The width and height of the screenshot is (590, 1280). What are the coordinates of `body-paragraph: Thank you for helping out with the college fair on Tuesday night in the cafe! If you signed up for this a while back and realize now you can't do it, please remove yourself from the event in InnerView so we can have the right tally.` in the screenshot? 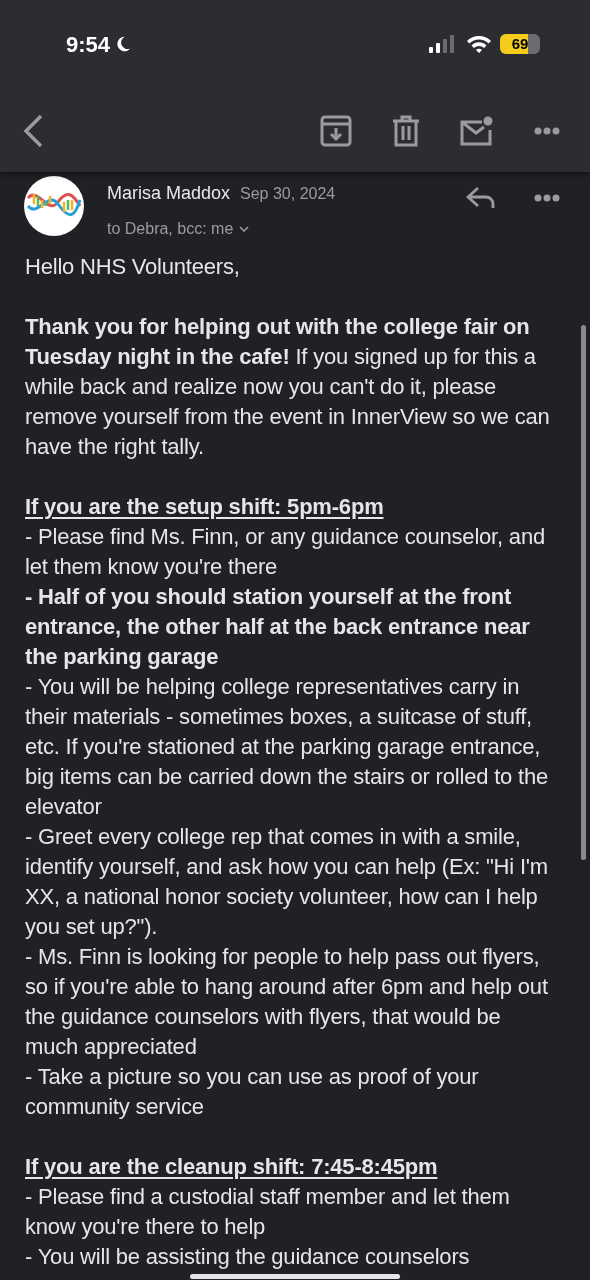 It's located at (288, 387).